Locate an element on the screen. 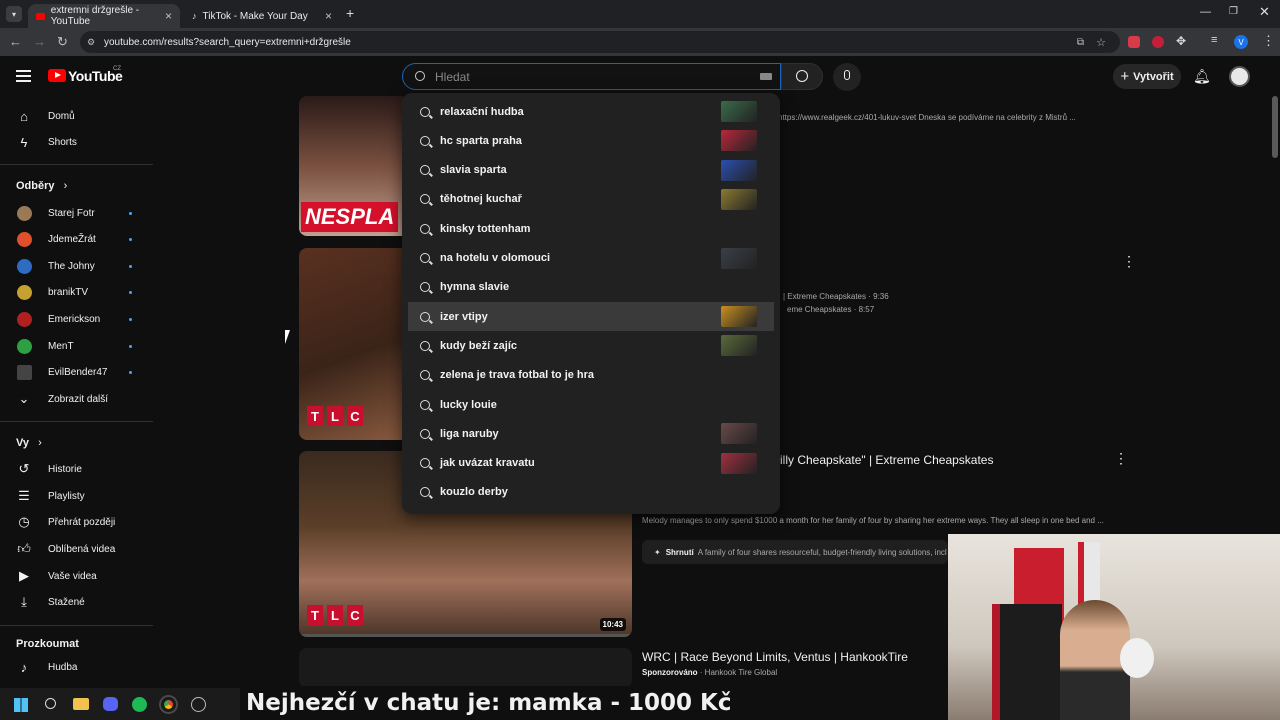 The image size is (1280, 720). discord-icon is located at coordinates (110, 704).